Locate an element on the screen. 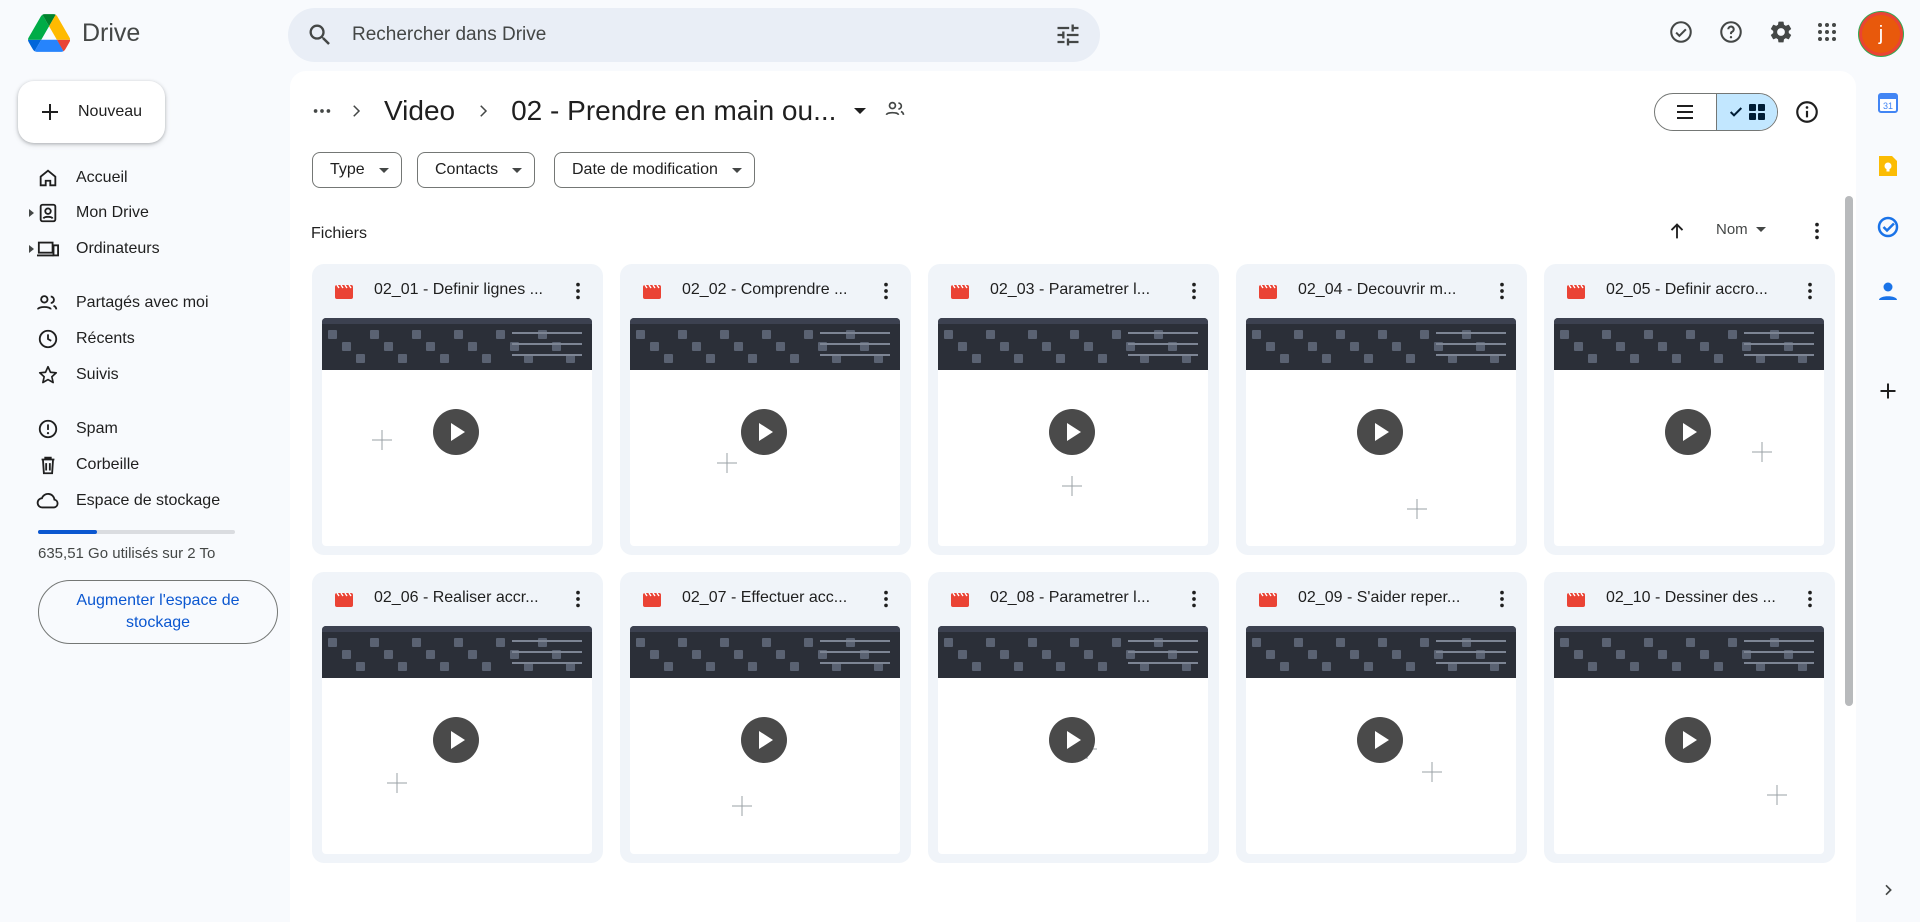 The height and width of the screenshot is (922, 1920). sidebar-item-suivis: Suivis is located at coordinates (73, 375).